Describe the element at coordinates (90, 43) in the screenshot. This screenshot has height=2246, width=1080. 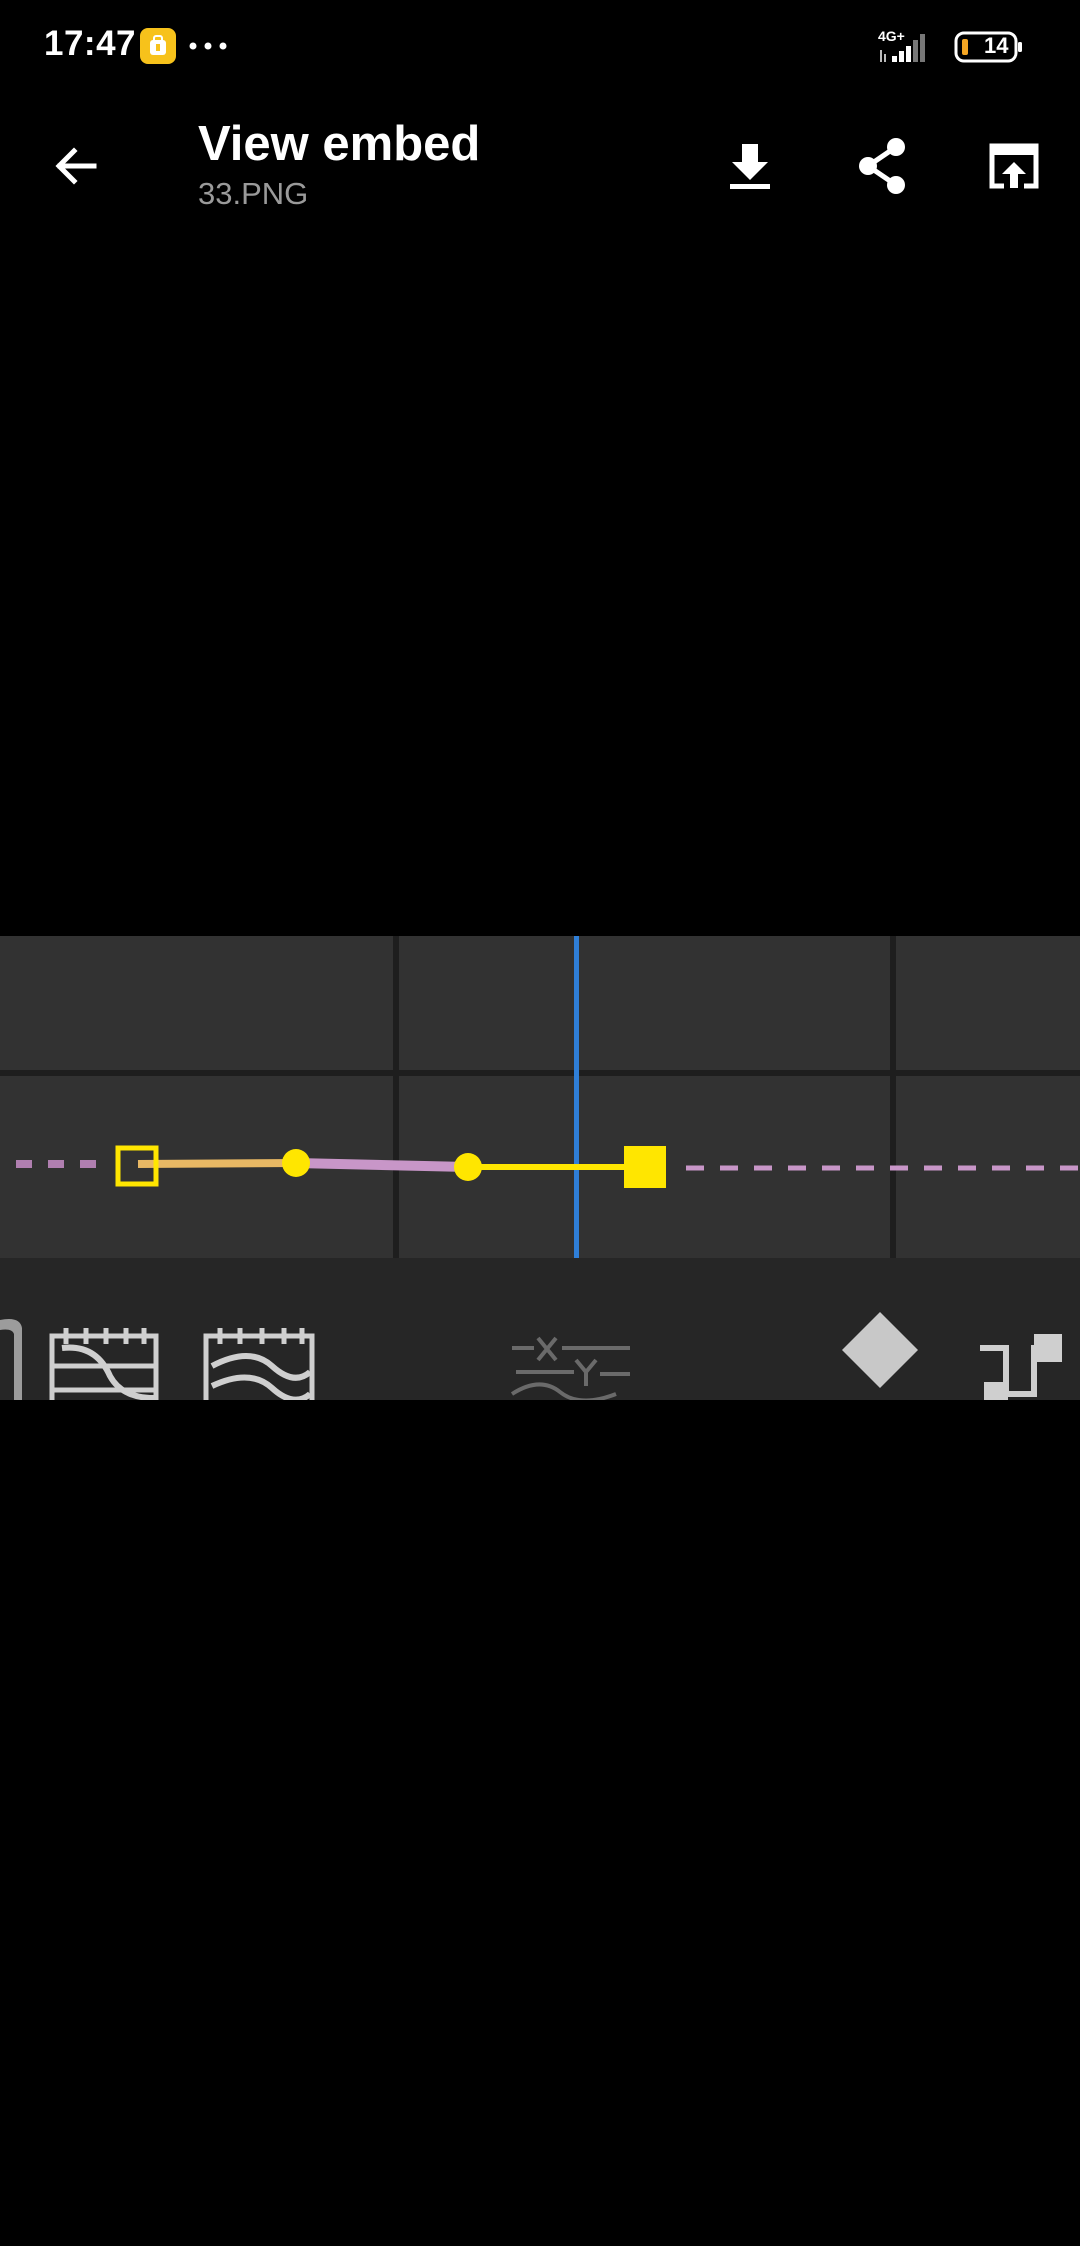
I see `status-time: 17:47` at that location.